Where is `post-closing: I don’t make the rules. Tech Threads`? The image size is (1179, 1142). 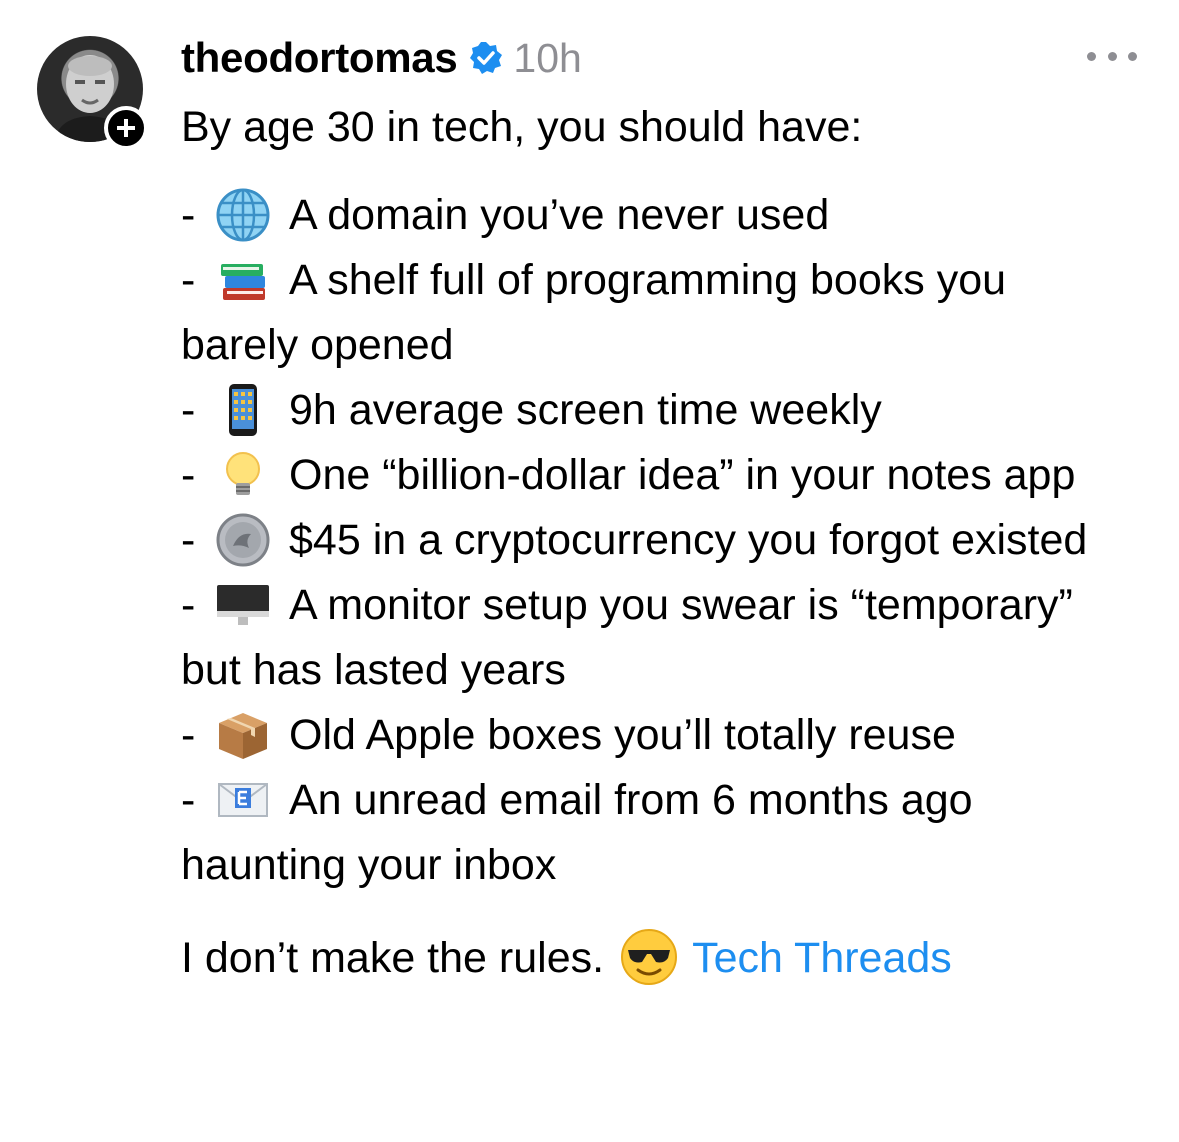
post-closing: I don’t make the rules. Tech Threads is located at coordinates (641, 958).